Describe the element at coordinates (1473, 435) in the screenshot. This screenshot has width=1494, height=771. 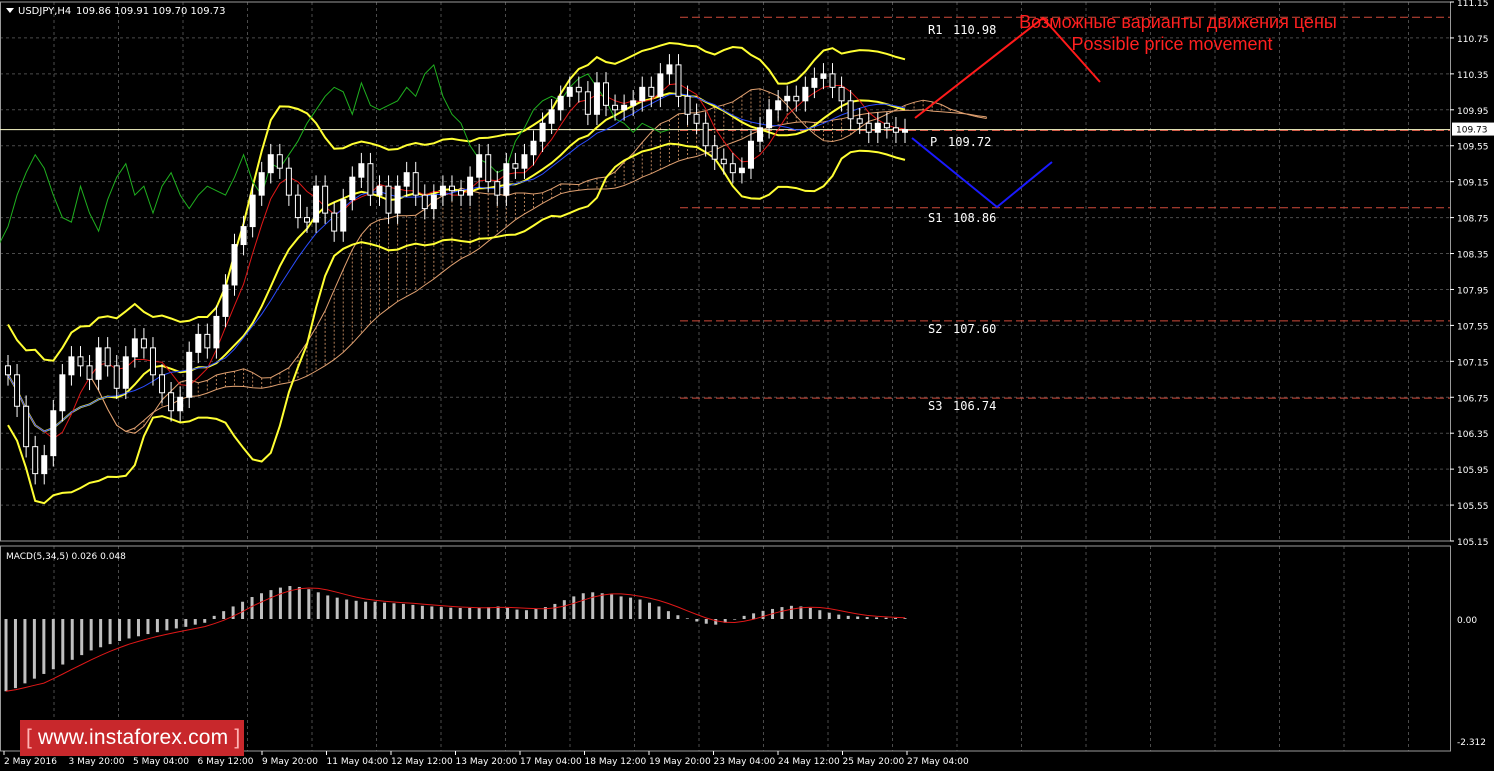
I see `price-tick-label: 106.35` at that location.